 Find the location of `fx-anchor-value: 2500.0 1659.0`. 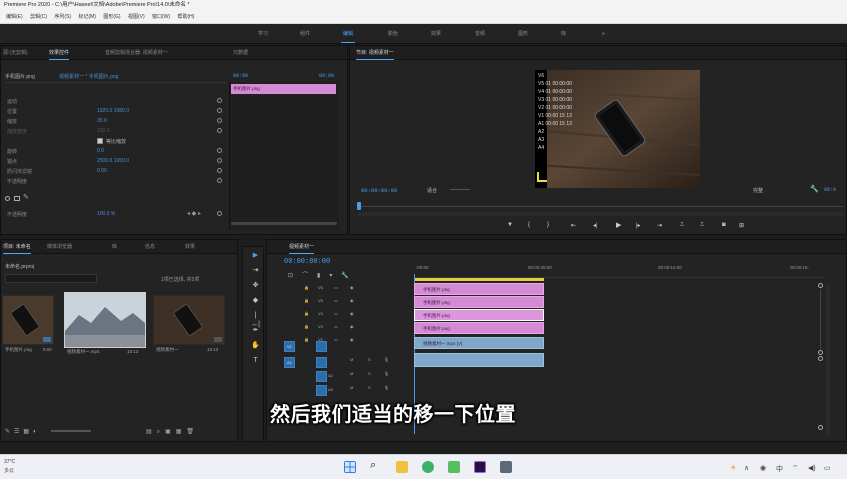

fx-anchor-value: 2500.0 1659.0 is located at coordinates (113, 161).